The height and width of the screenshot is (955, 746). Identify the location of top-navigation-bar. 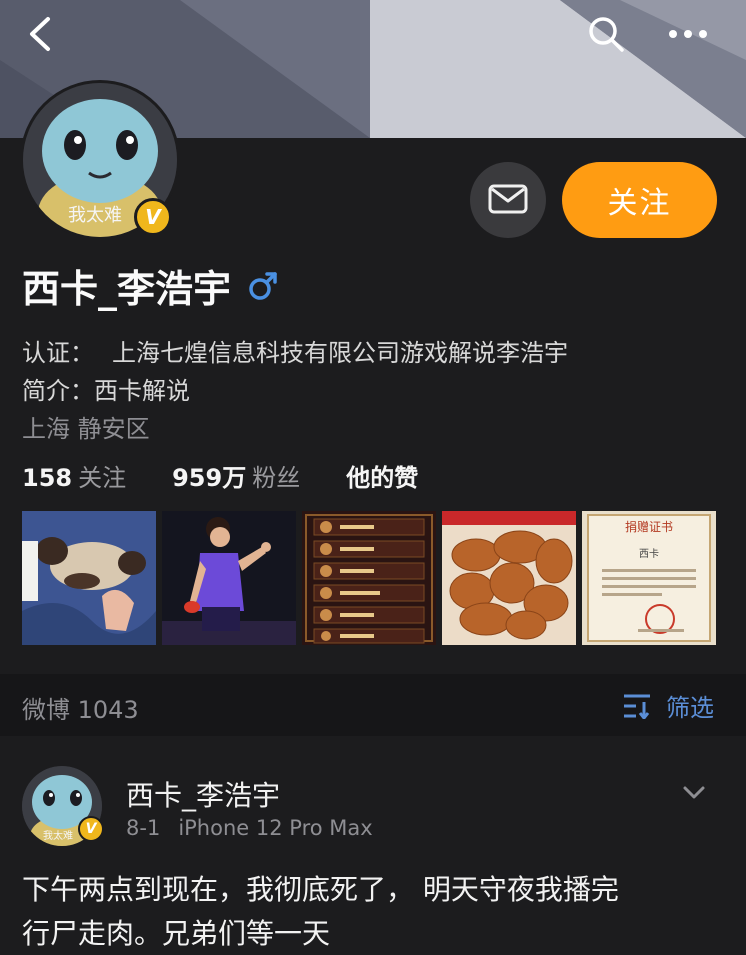
(373, 35).